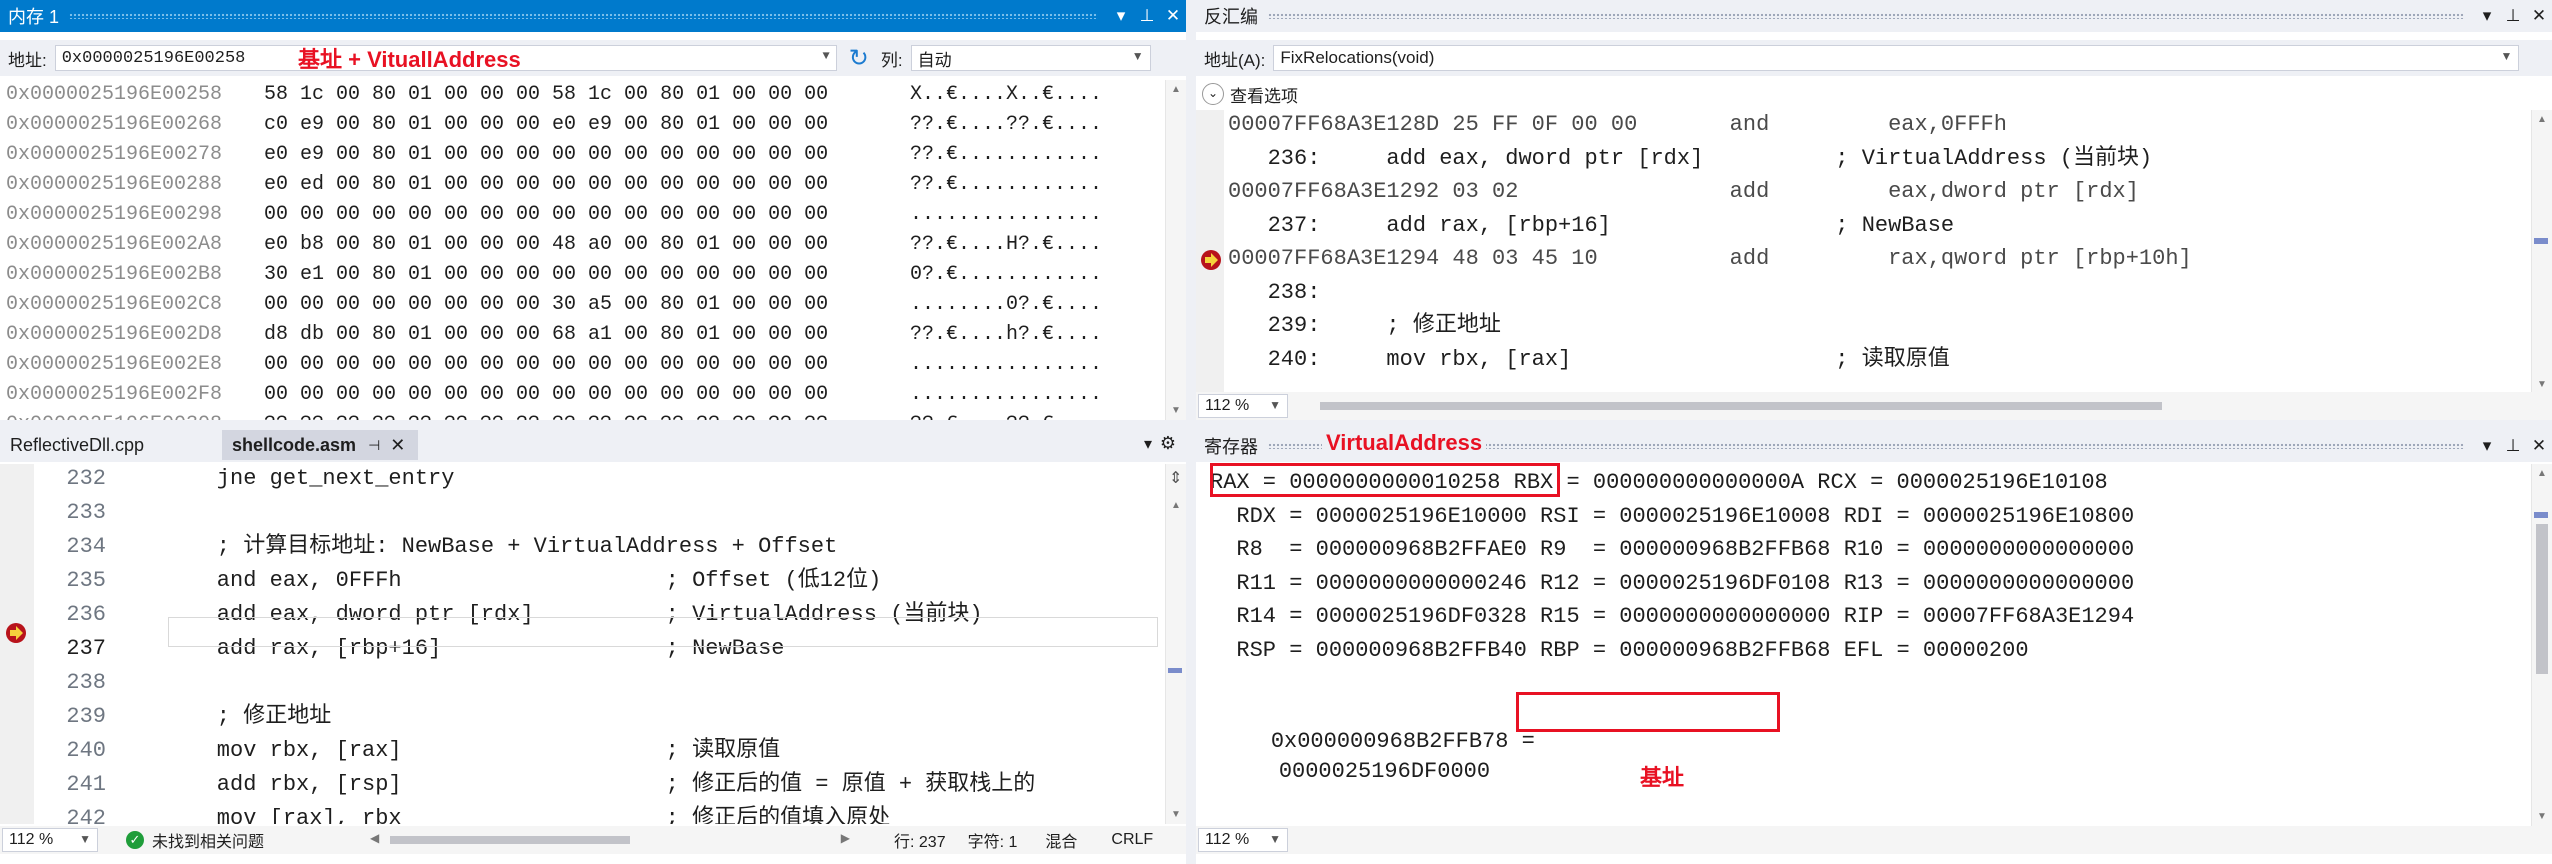 The image size is (2552, 864). I want to click on code-line: 240 mov rbx, [rax] ; 读取原值, so click(407, 751).